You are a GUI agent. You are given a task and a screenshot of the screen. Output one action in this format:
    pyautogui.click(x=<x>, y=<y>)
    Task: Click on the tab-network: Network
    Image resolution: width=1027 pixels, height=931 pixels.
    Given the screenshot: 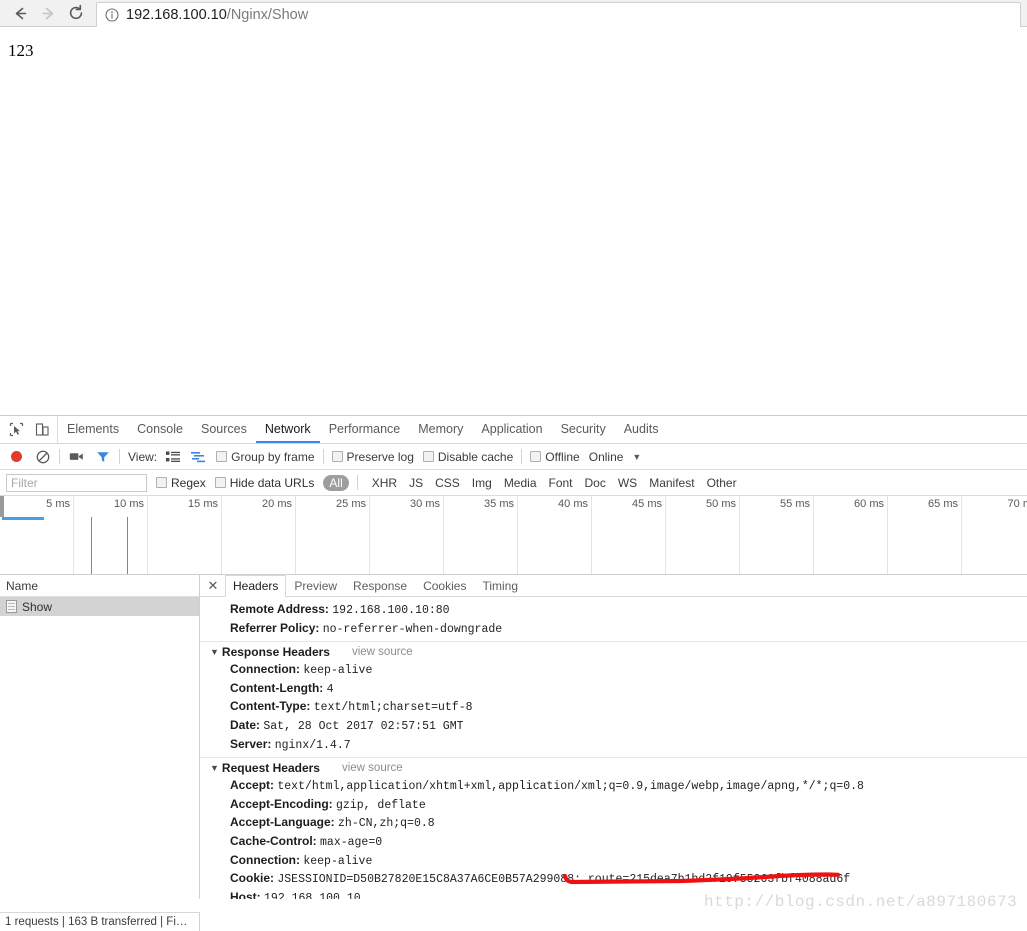 What is the action you would take?
    pyautogui.click(x=287, y=429)
    